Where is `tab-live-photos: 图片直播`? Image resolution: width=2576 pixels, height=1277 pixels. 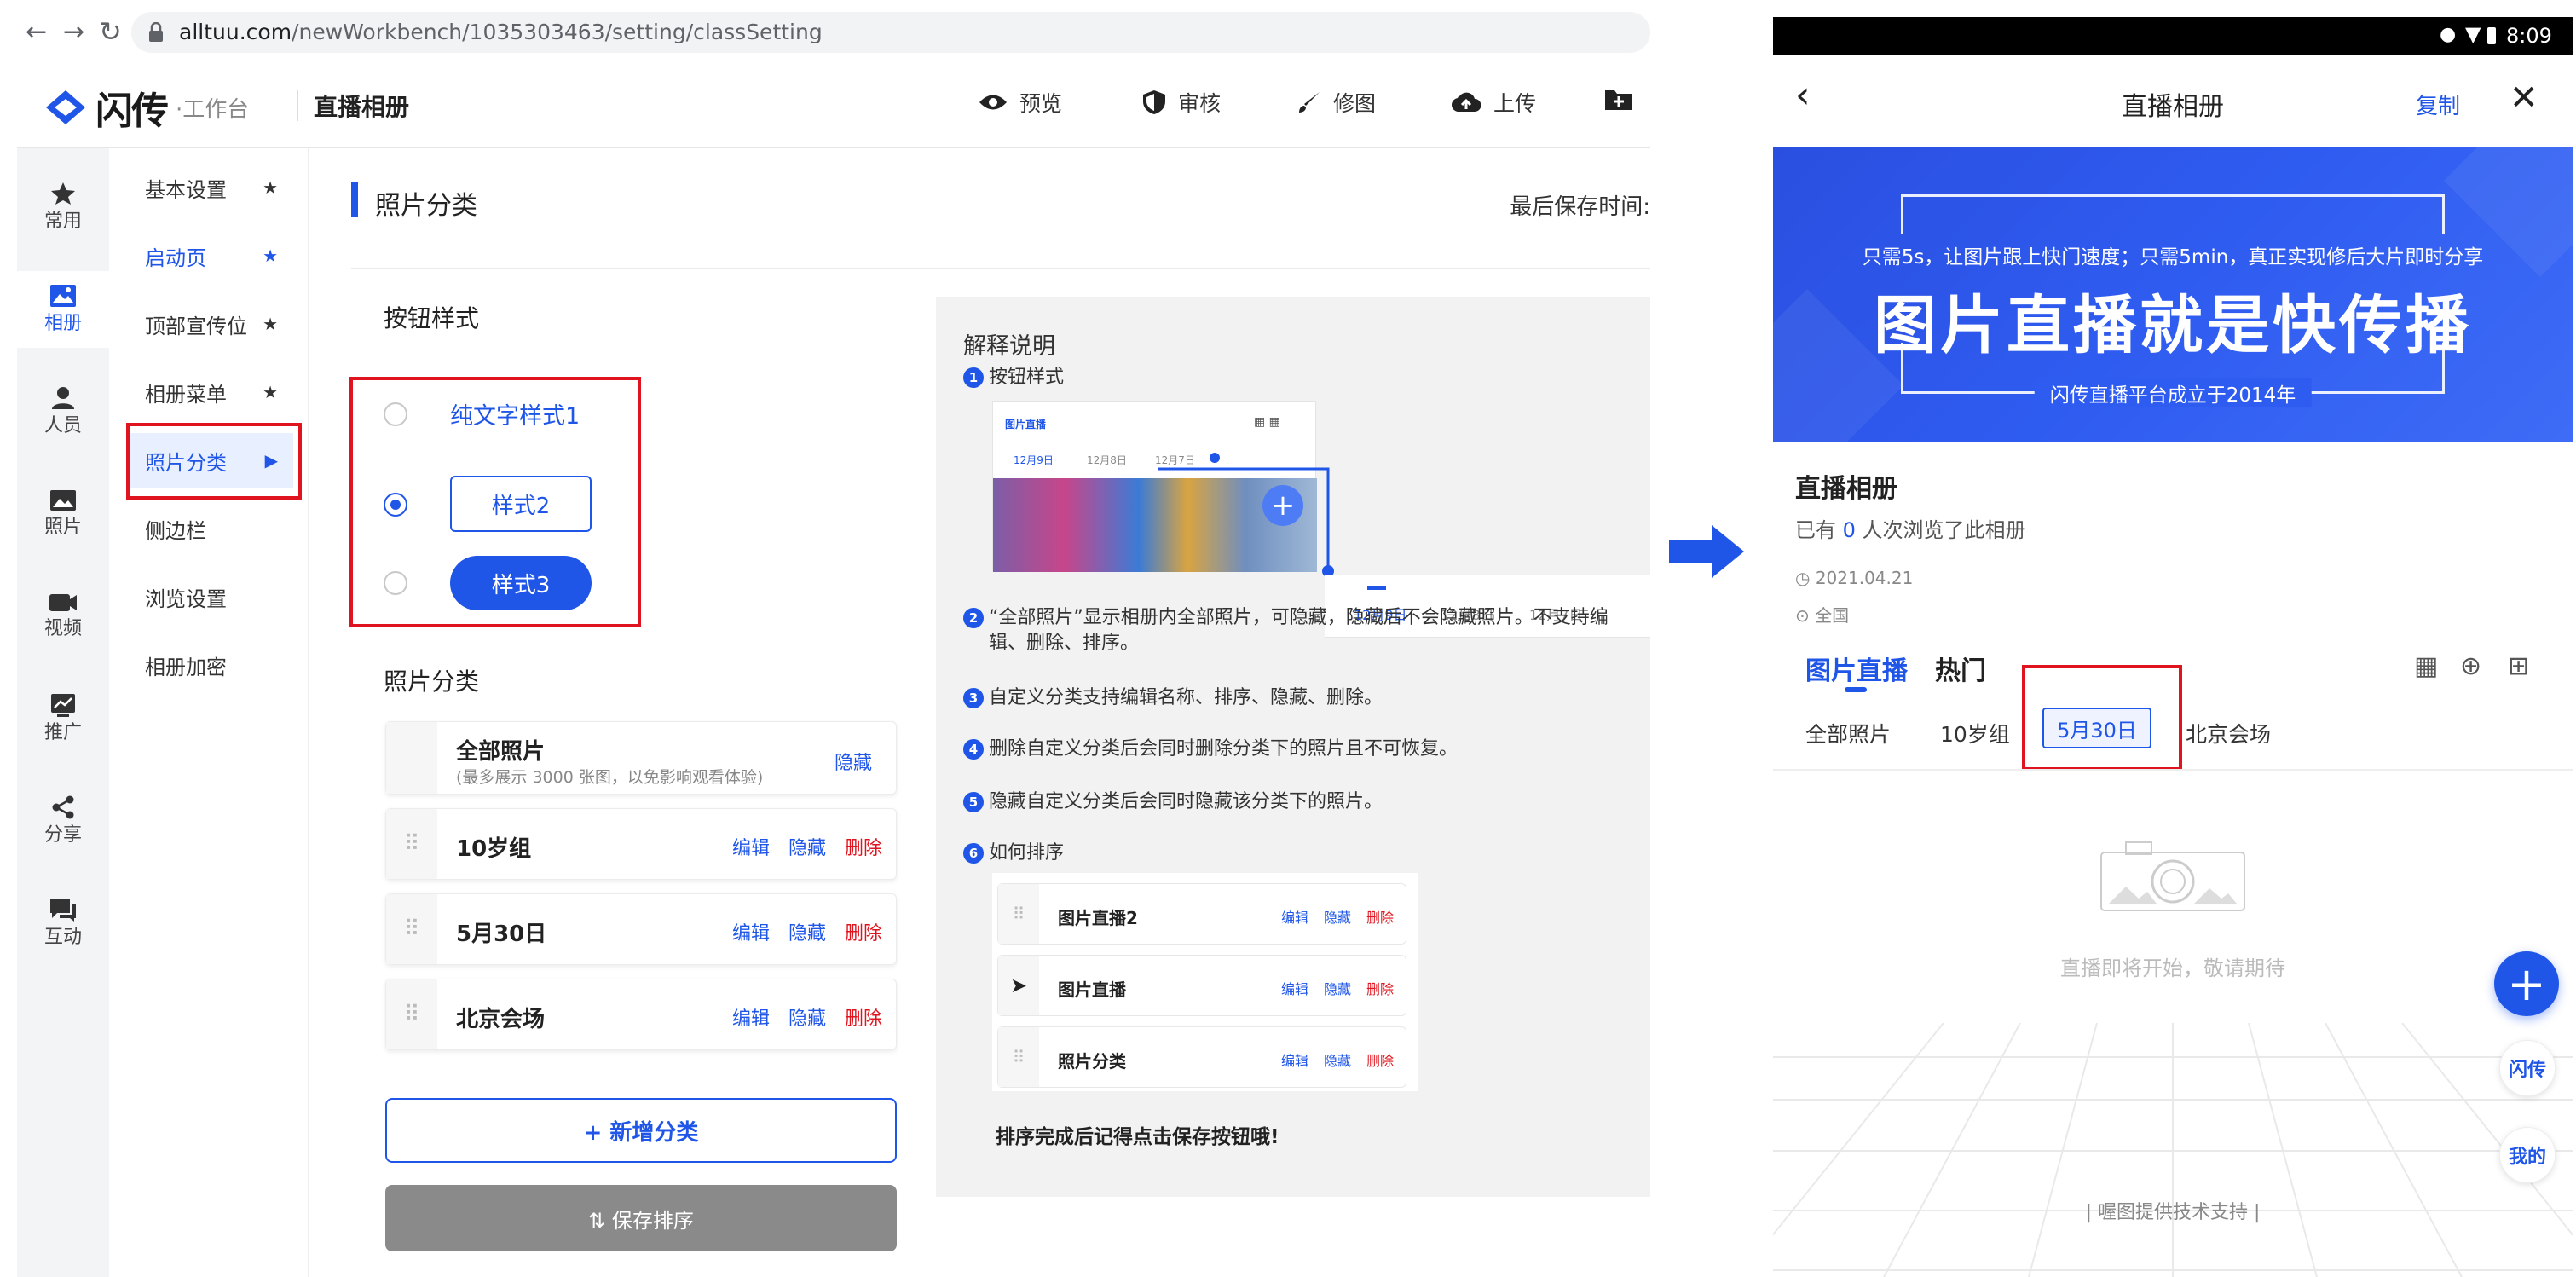 tab-live-photos: 图片直播 is located at coordinates (1856, 668).